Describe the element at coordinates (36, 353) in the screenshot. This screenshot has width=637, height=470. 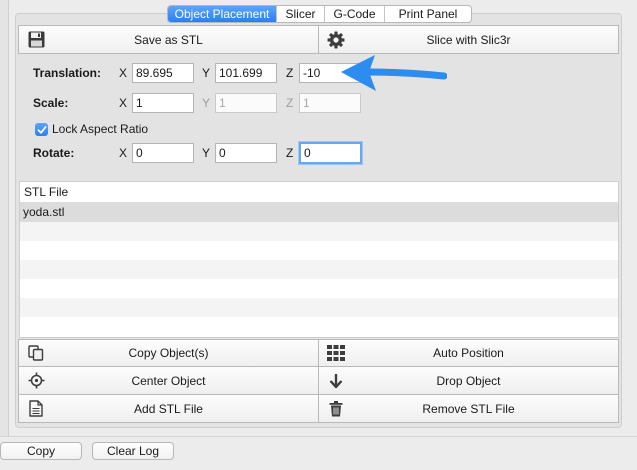
I see `copy-icon` at that location.